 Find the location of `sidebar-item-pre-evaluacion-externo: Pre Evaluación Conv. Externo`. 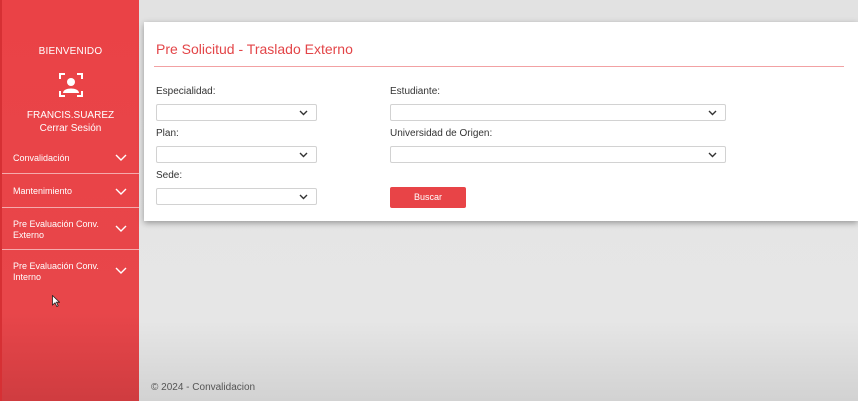

sidebar-item-pre-evaluacion-externo: Pre Evaluación Conv. Externo is located at coordinates (70, 229).